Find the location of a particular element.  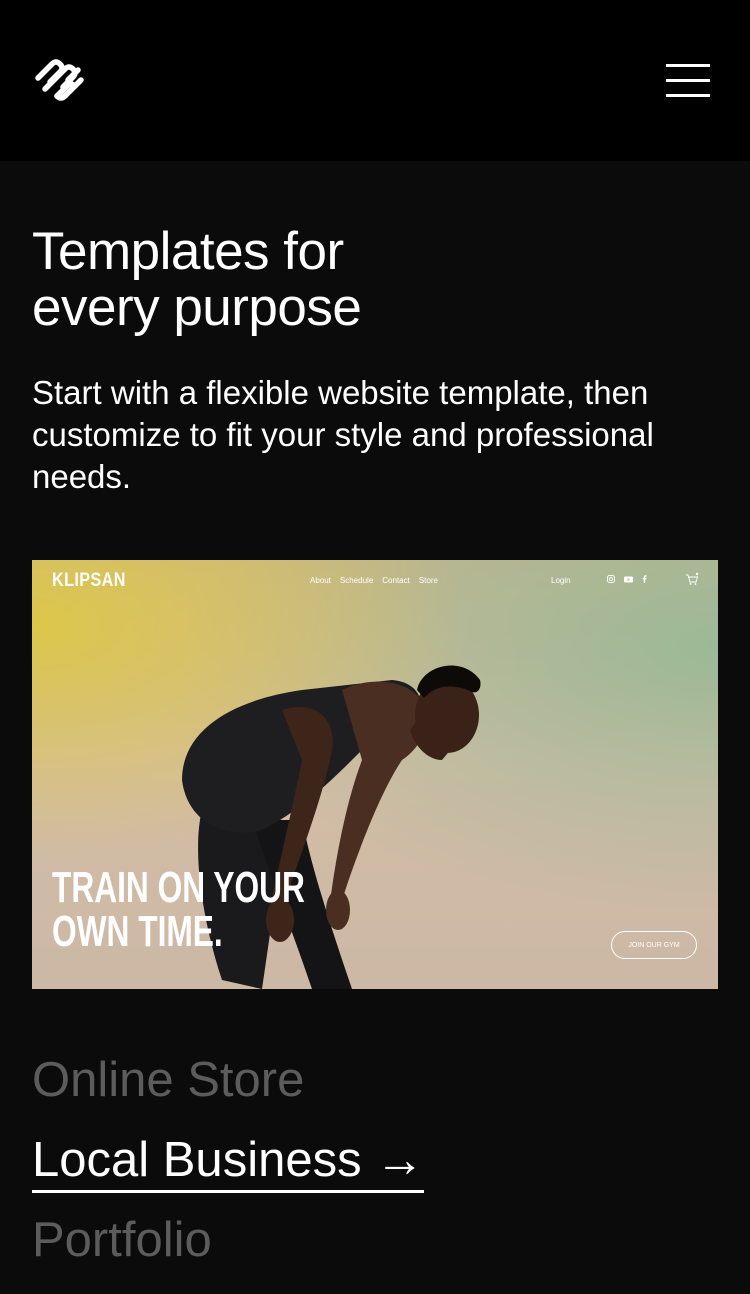

page-title: Templates for every purpose is located at coordinates (332, 280).